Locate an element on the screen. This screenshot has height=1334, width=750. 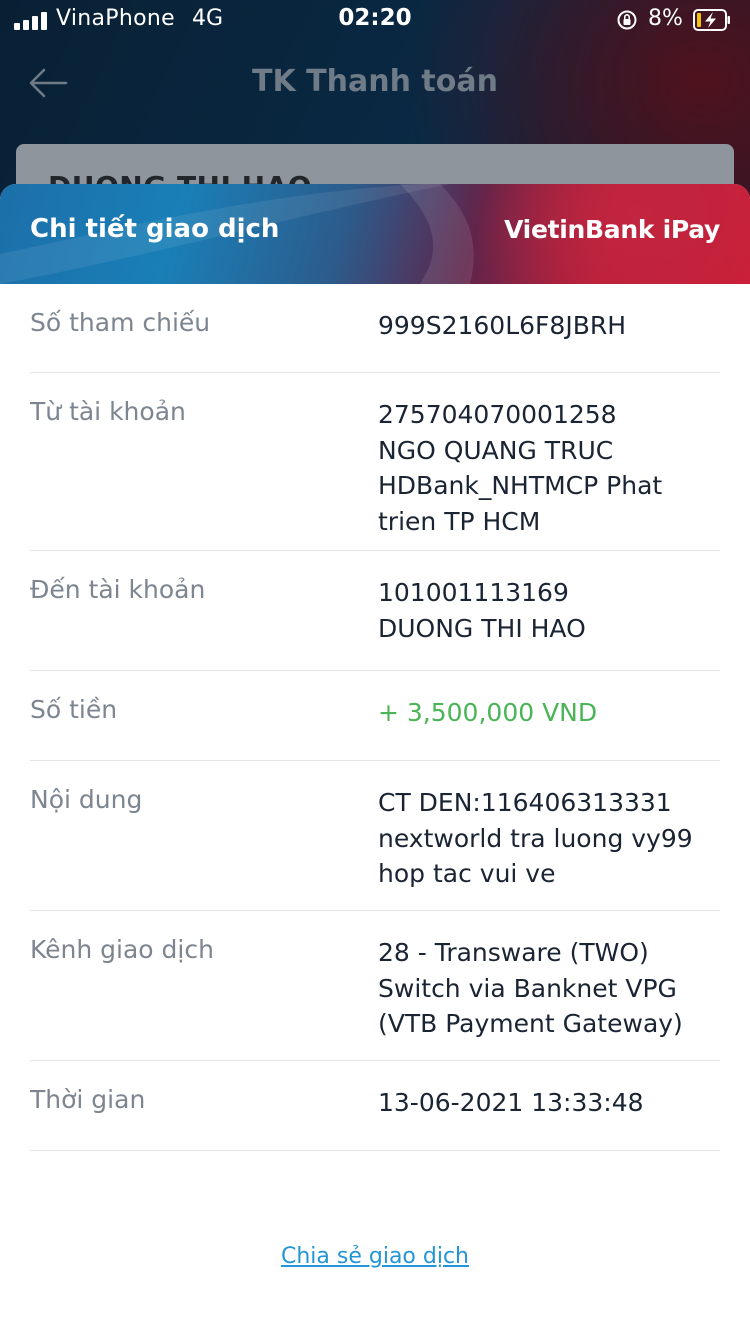
value-line: 999S2160L6F8JBRH is located at coordinates (502, 325).